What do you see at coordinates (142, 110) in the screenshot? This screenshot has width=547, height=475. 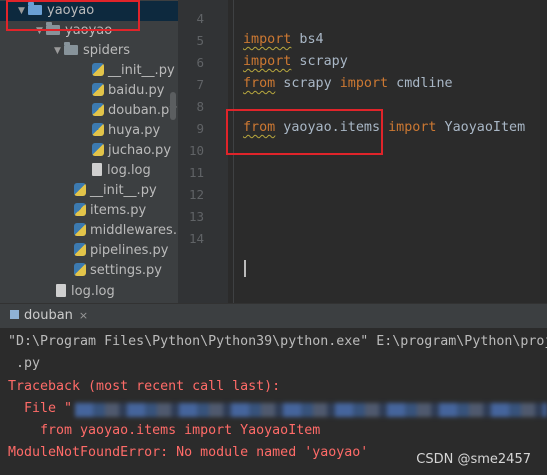 I see `tree-item-label: douban.py` at bounding box center [142, 110].